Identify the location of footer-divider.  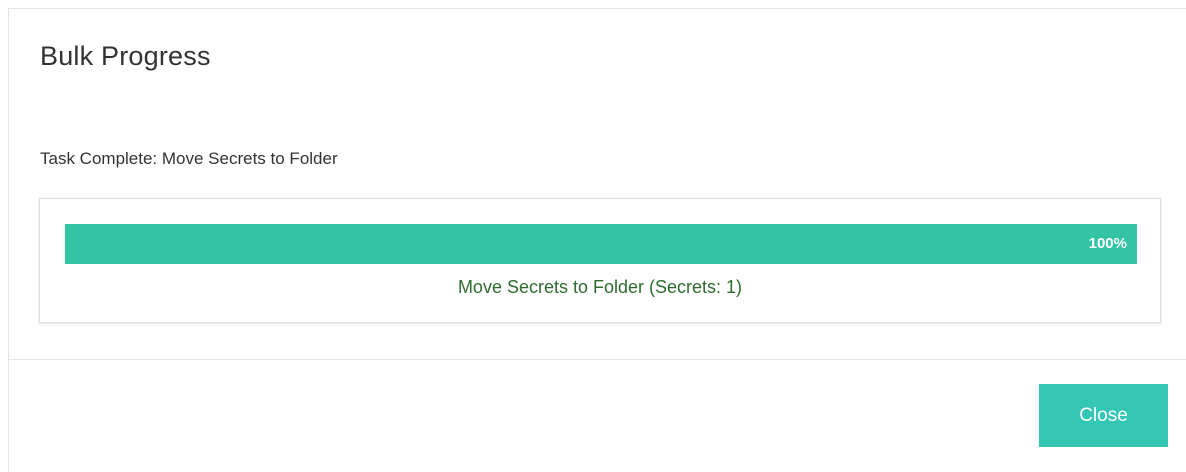
(597, 359).